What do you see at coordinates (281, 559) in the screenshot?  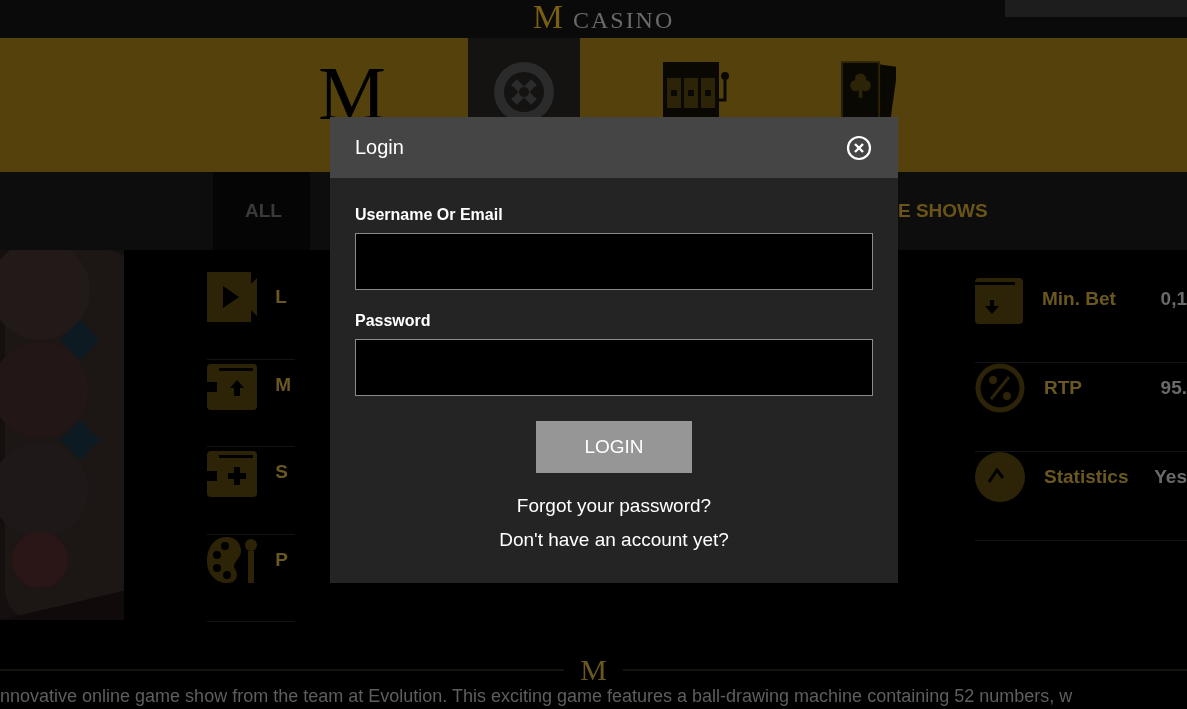 I see `feature-label: P` at bounding box center [281, 559].